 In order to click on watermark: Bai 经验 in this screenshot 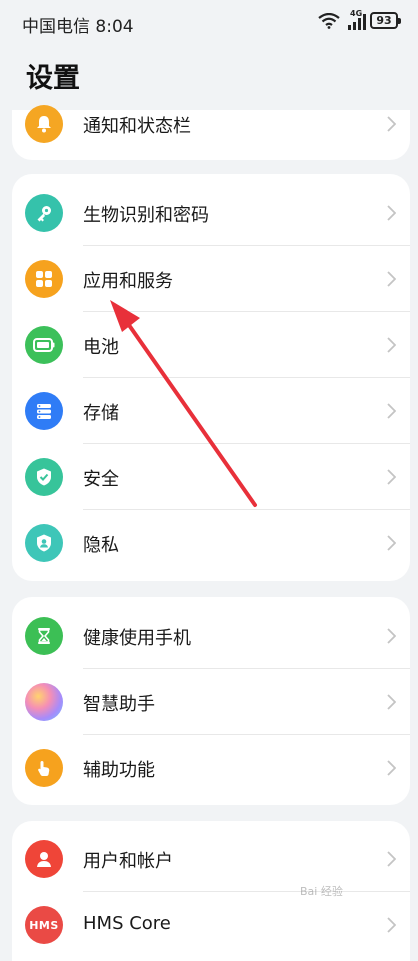, I will do `click(321, 889)`.